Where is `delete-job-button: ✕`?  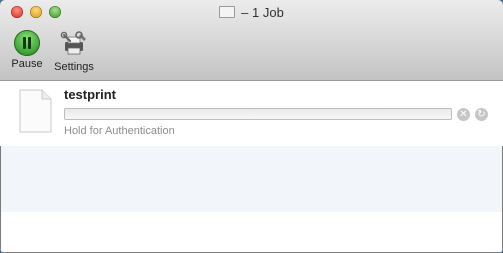 delete-job-button: ✕ is located at coordinates (463, 114).